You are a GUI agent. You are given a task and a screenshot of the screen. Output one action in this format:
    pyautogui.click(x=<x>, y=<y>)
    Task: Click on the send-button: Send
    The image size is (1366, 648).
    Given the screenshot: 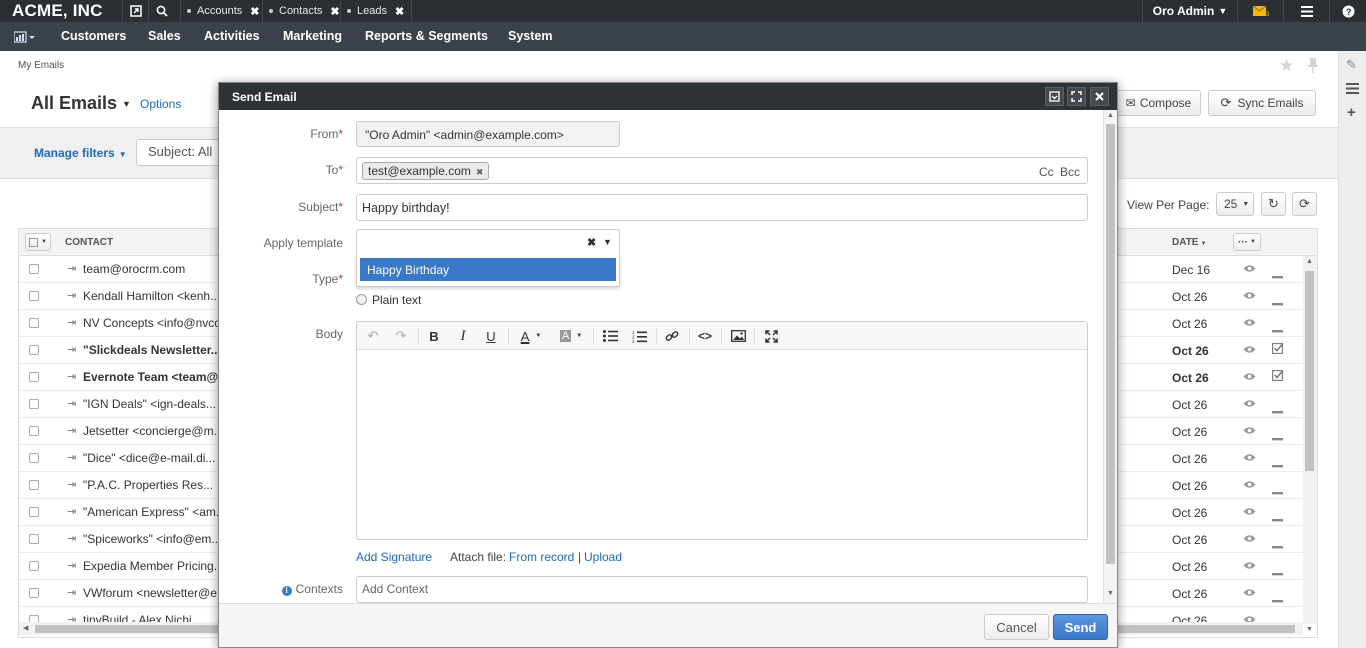 What is the action you would take?
    pyautogui.click(x=1080, y=627)
    